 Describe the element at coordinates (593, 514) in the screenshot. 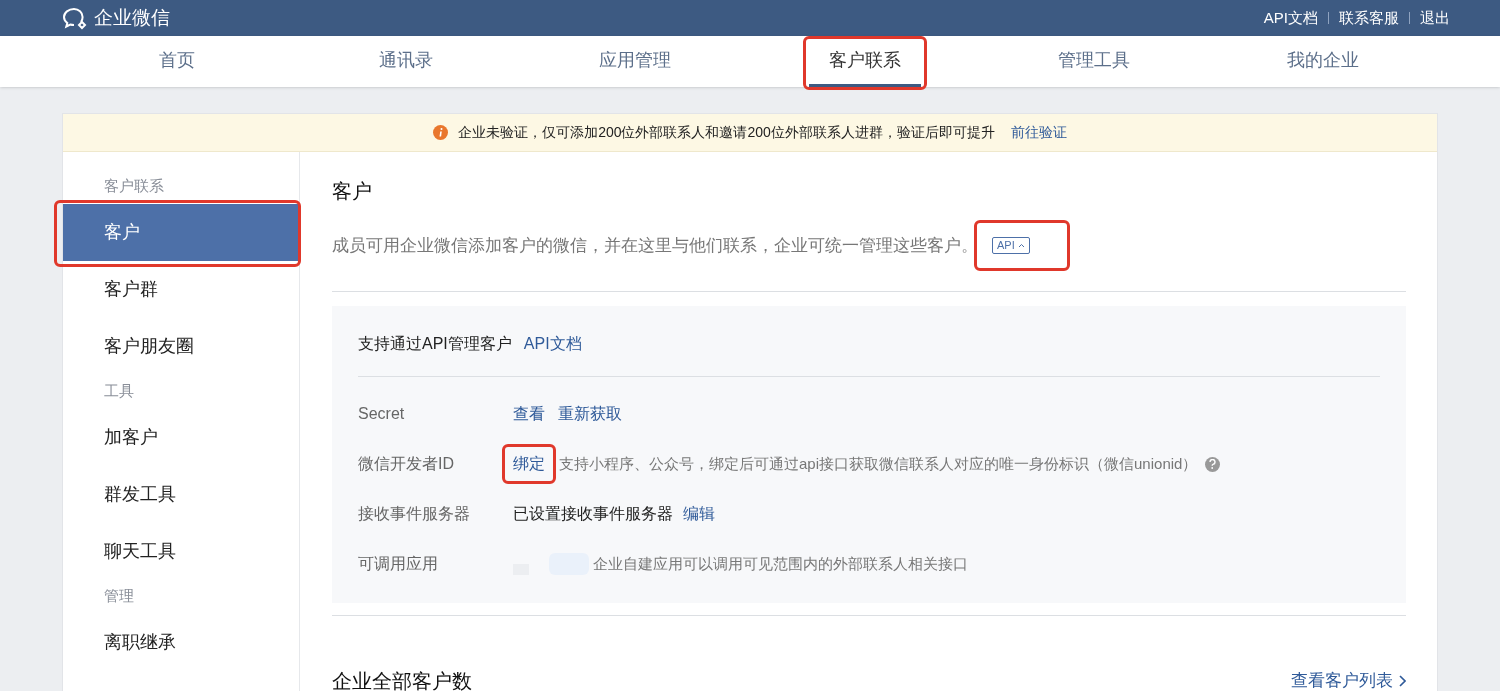

I see `row-value: 已设置接收事件服务器` at that location.